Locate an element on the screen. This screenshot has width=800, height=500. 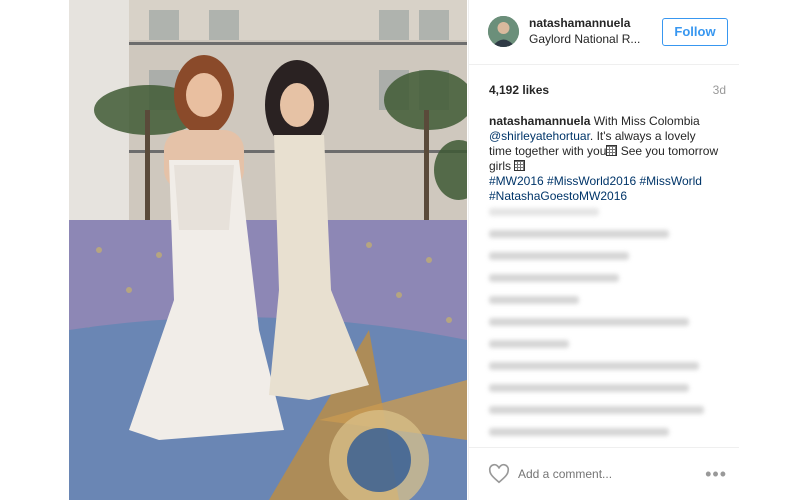
add-comment-input is located at coordinates (593, 474).